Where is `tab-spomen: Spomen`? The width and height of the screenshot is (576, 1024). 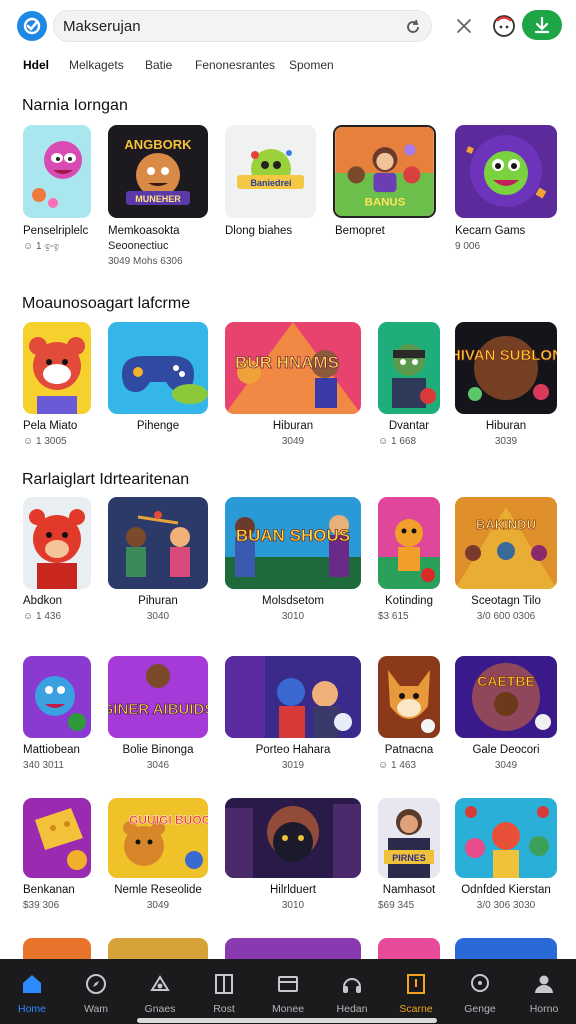
tab-spomen: Spomen is located at coordinates (311, 65).